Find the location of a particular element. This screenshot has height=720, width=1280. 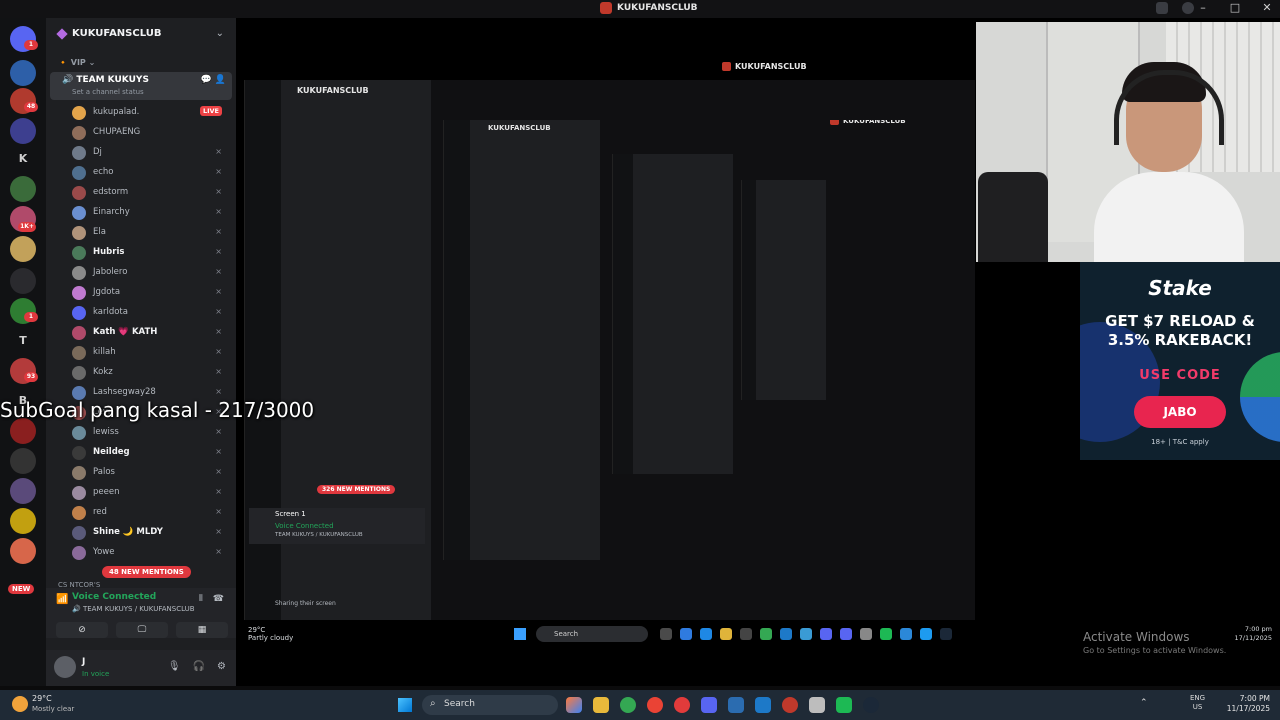

steam-icon is located at coordinates (871, 705).